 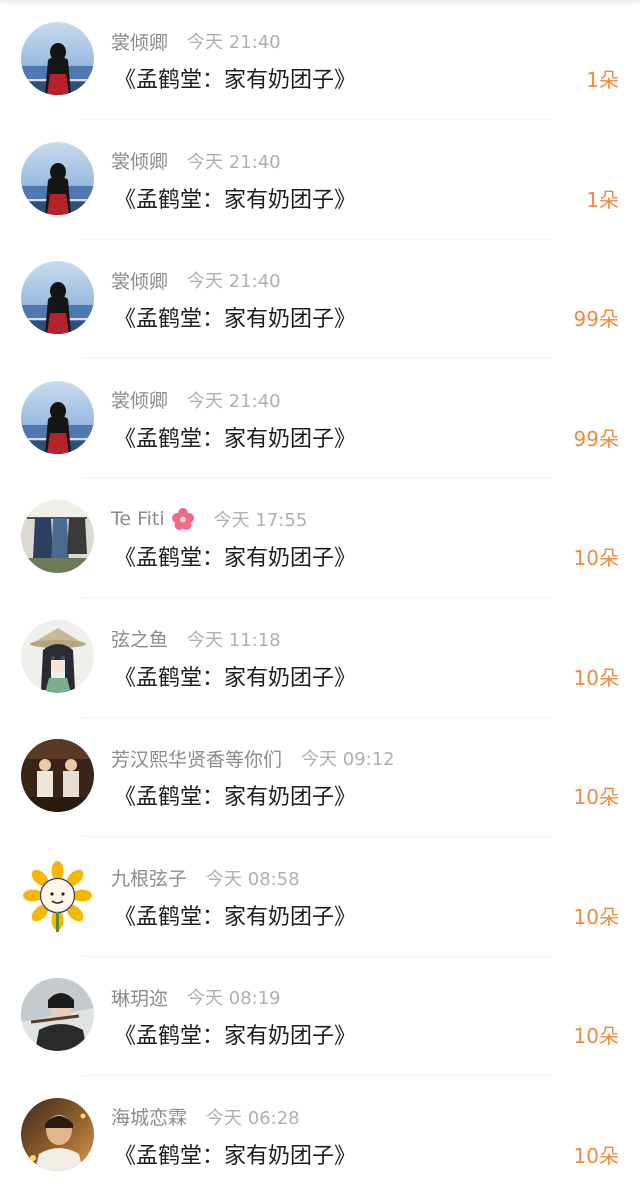 I want to click on username: 芳汉熙华贤香等你们, so click(x=196, y=758).